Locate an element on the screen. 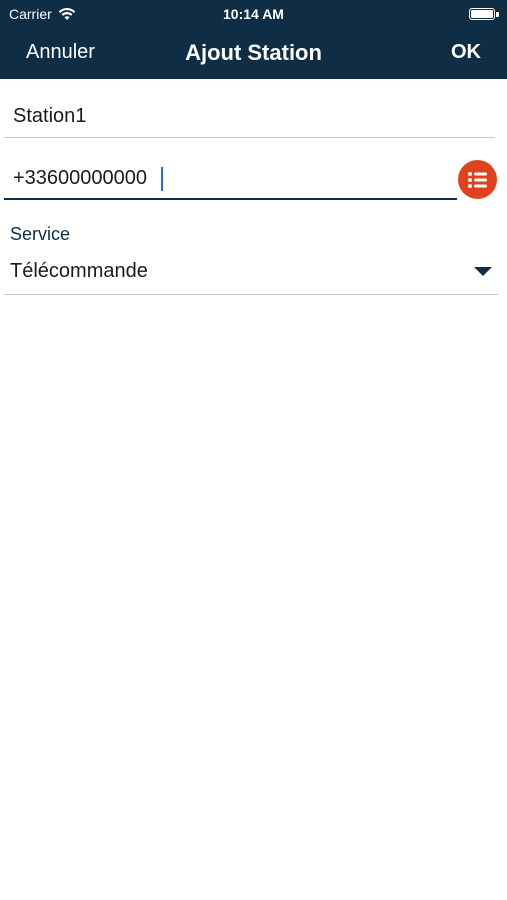  status-bar: Carrier 10:14 AM is located at coordinates (253, 14).